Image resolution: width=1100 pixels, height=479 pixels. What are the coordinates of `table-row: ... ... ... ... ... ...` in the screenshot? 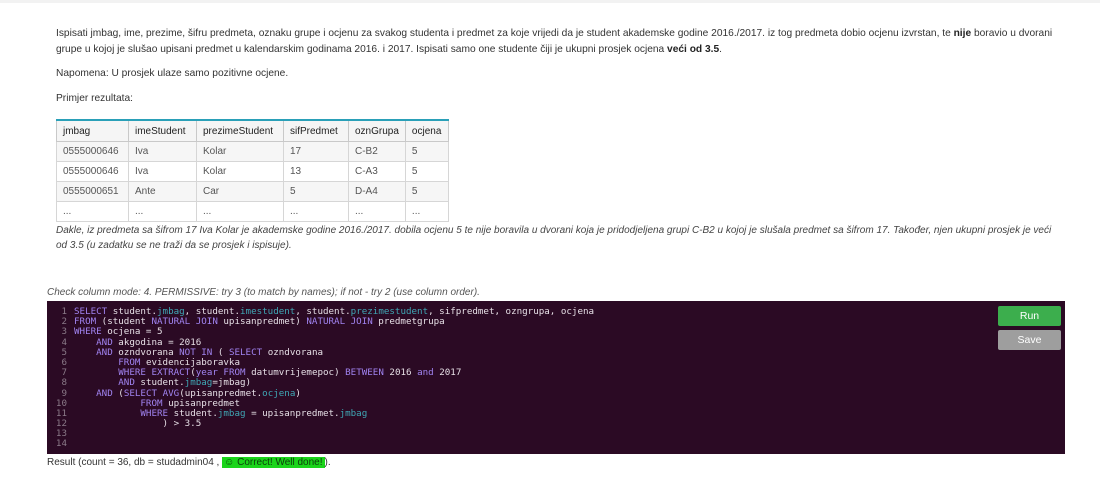 It's located at (252, 211).